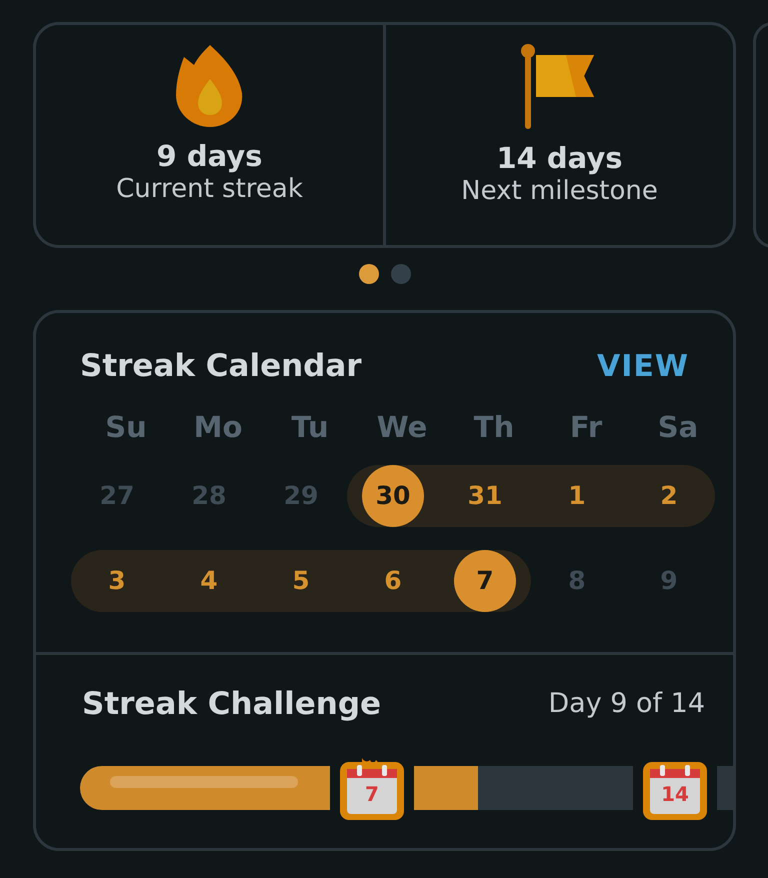  What do you see at coordinates (402, 427) in the screenshot?
I see `weekday-label: We` at bounding box center [402, 427].